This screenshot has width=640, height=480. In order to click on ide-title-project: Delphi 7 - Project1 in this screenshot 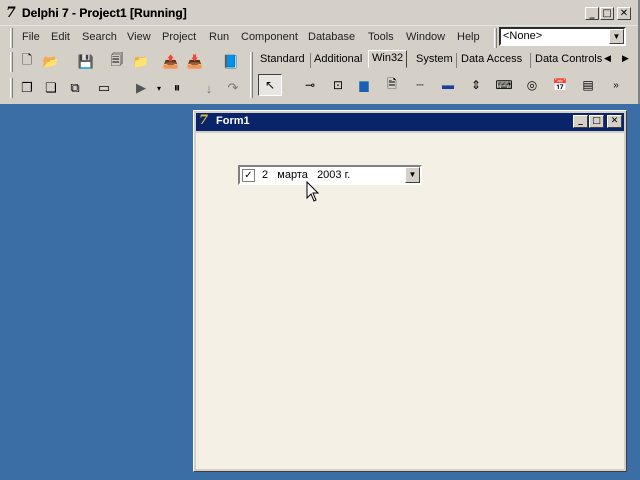, I will do `click(74, 13)`.